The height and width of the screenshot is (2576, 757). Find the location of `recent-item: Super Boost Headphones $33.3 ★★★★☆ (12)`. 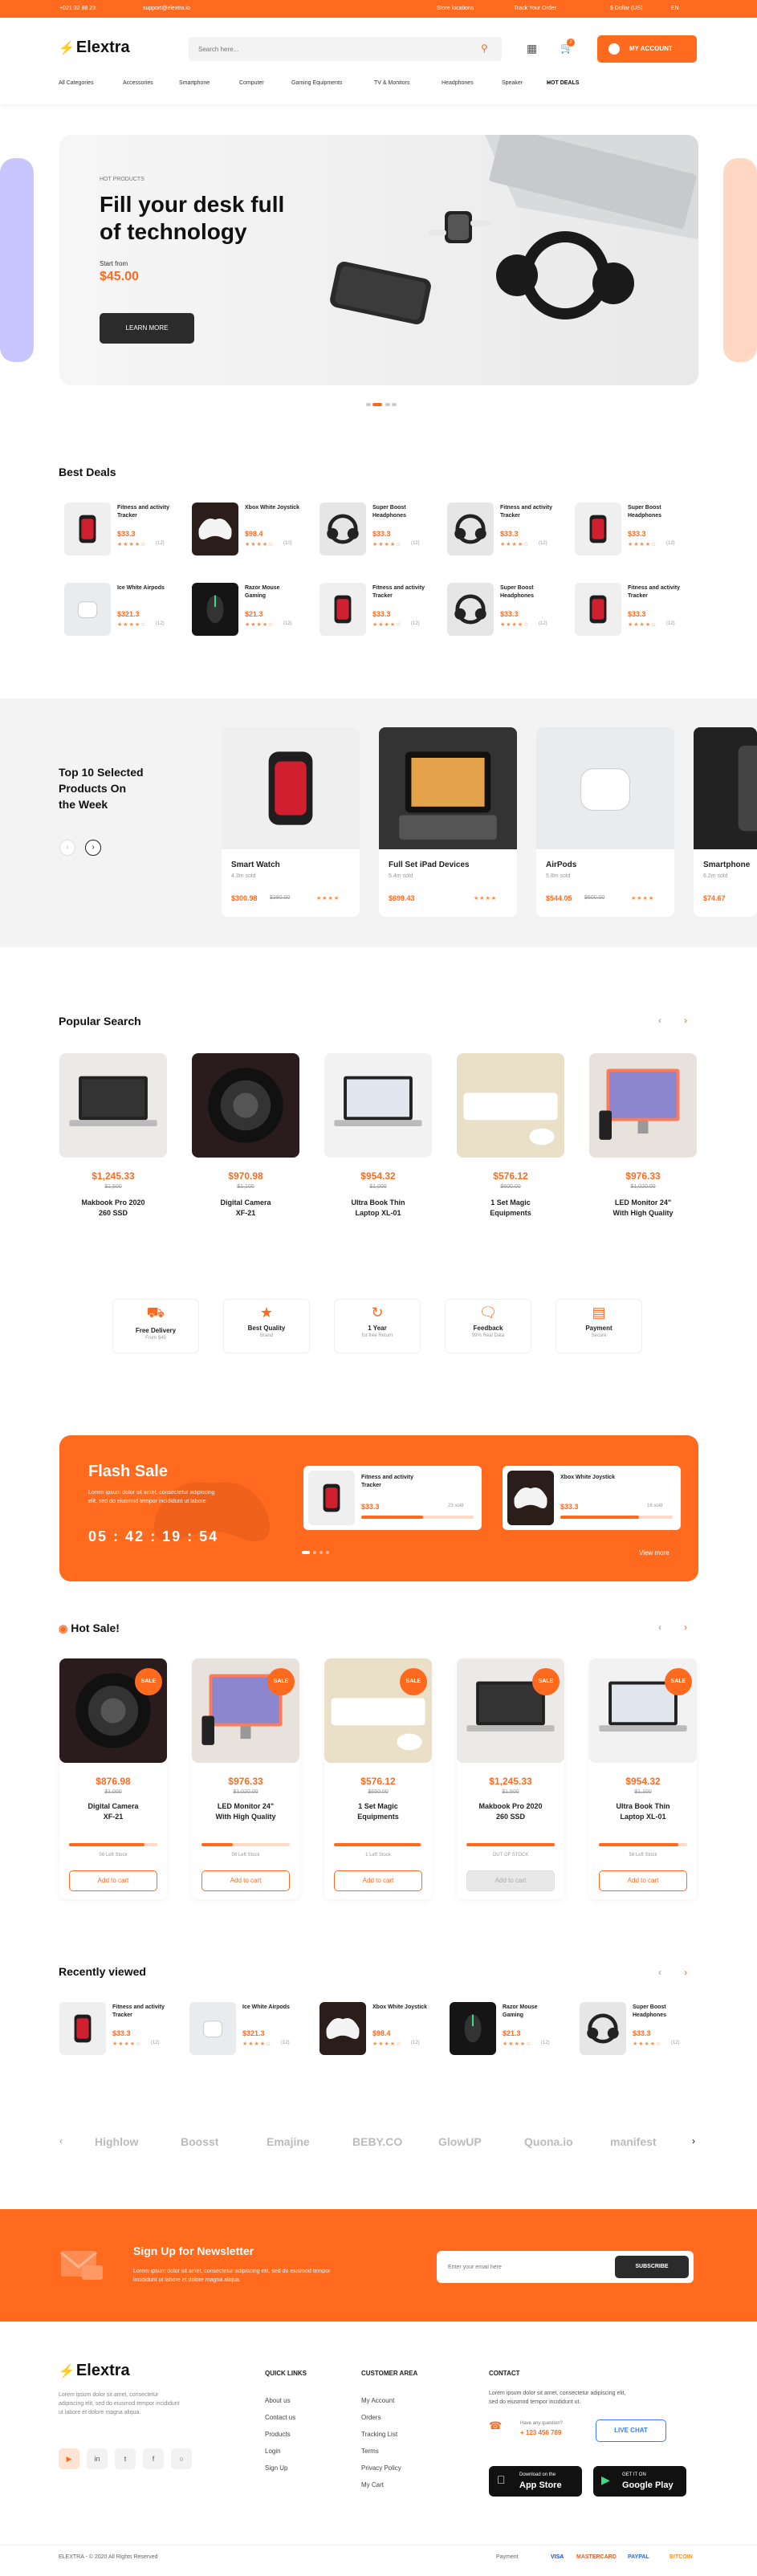

recent-item: Super Boost Headphones $33.3 ★★★★☆ (12) is located at coordinates (640, 2028).